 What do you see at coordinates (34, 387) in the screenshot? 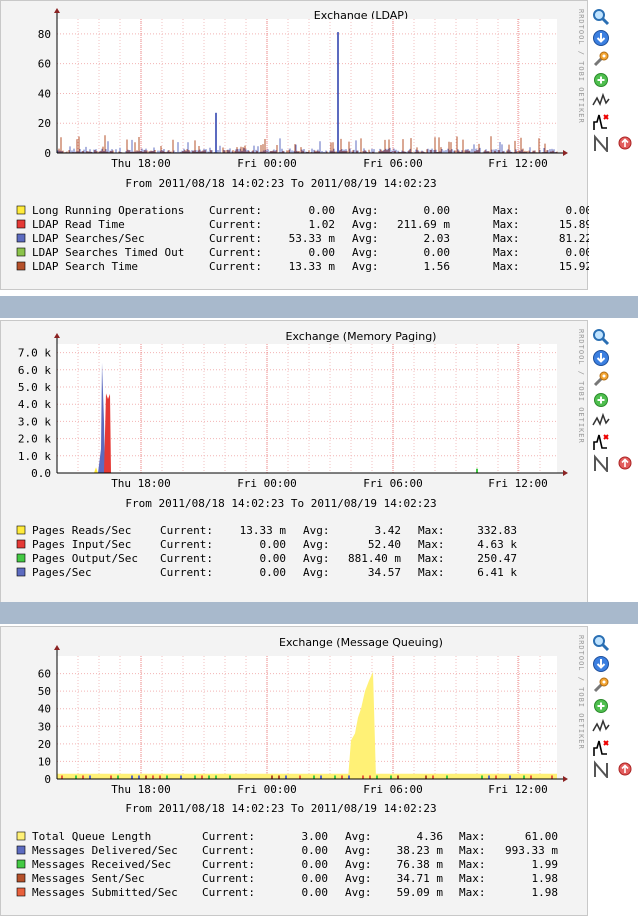
I see `y-tick-label: 5.0 k` at bounding box center [34, 387].